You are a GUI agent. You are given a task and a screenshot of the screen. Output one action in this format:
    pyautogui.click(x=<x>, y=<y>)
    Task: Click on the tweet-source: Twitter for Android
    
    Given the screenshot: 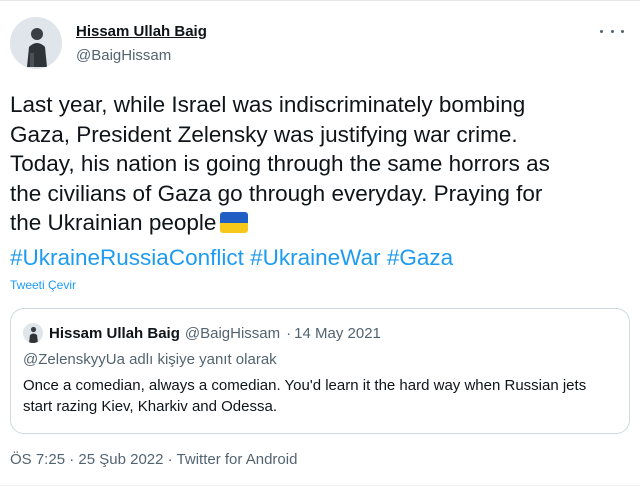 What is the action you would take?
    pyautogui.click(x=237, y=459)
    